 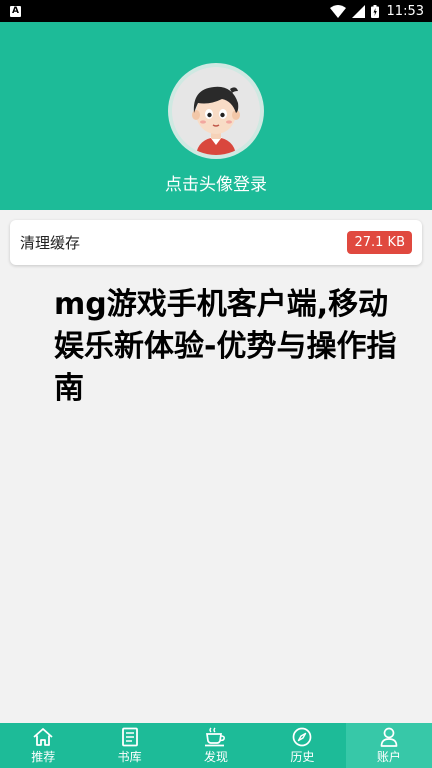 I want to click on status-time: 11:53, so click(x=405, y=11).